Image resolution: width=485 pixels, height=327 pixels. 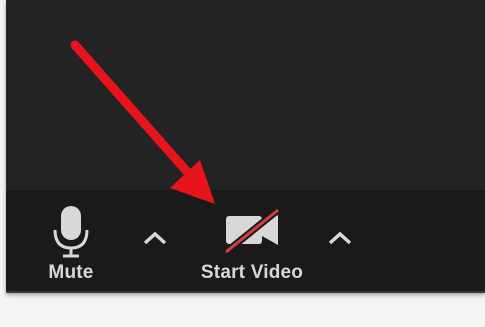 I want to click on start-video-button: Start Video, so click(x=252, y=245).